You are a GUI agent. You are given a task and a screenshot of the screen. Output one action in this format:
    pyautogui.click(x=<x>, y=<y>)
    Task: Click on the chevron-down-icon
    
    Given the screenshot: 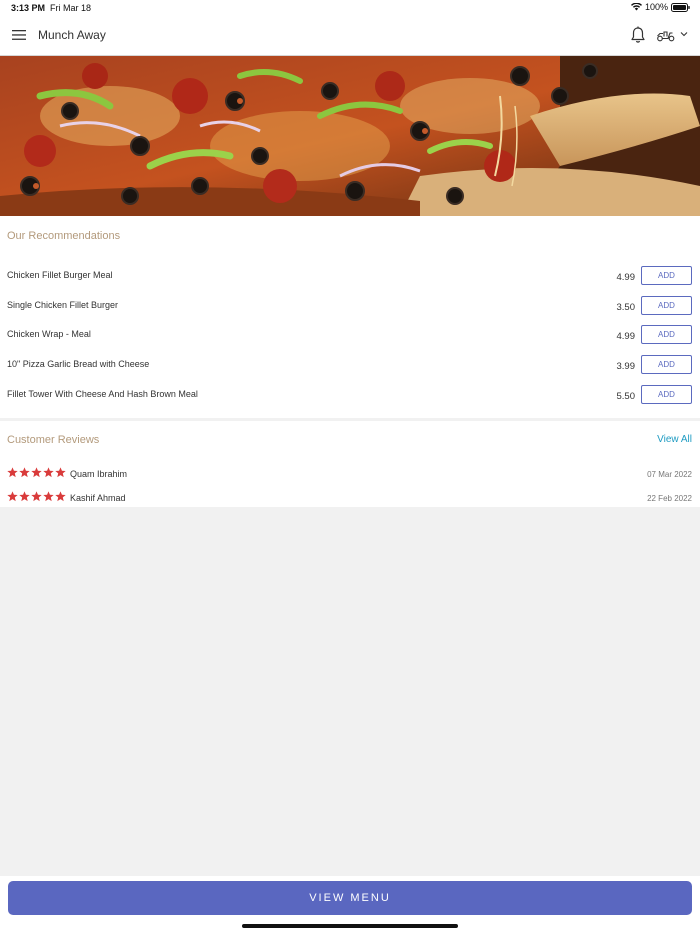 What is the action you would take?
    pyautogui.click(x=684, y=34)
    